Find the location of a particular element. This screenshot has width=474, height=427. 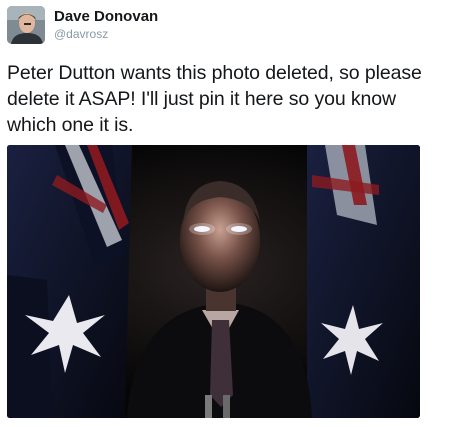

tie is located at coordinates (221, 363).